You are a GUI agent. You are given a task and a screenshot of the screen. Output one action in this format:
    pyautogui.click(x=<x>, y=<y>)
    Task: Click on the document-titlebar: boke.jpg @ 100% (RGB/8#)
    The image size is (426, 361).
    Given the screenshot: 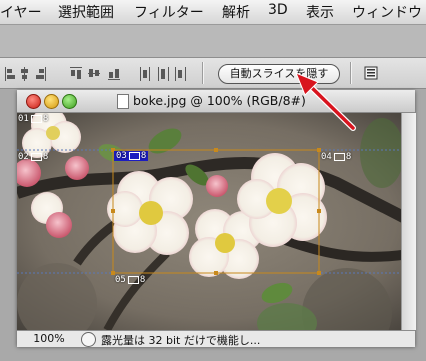 What is the action you would take?
    pyautogui.click(x=216, y=101)
    